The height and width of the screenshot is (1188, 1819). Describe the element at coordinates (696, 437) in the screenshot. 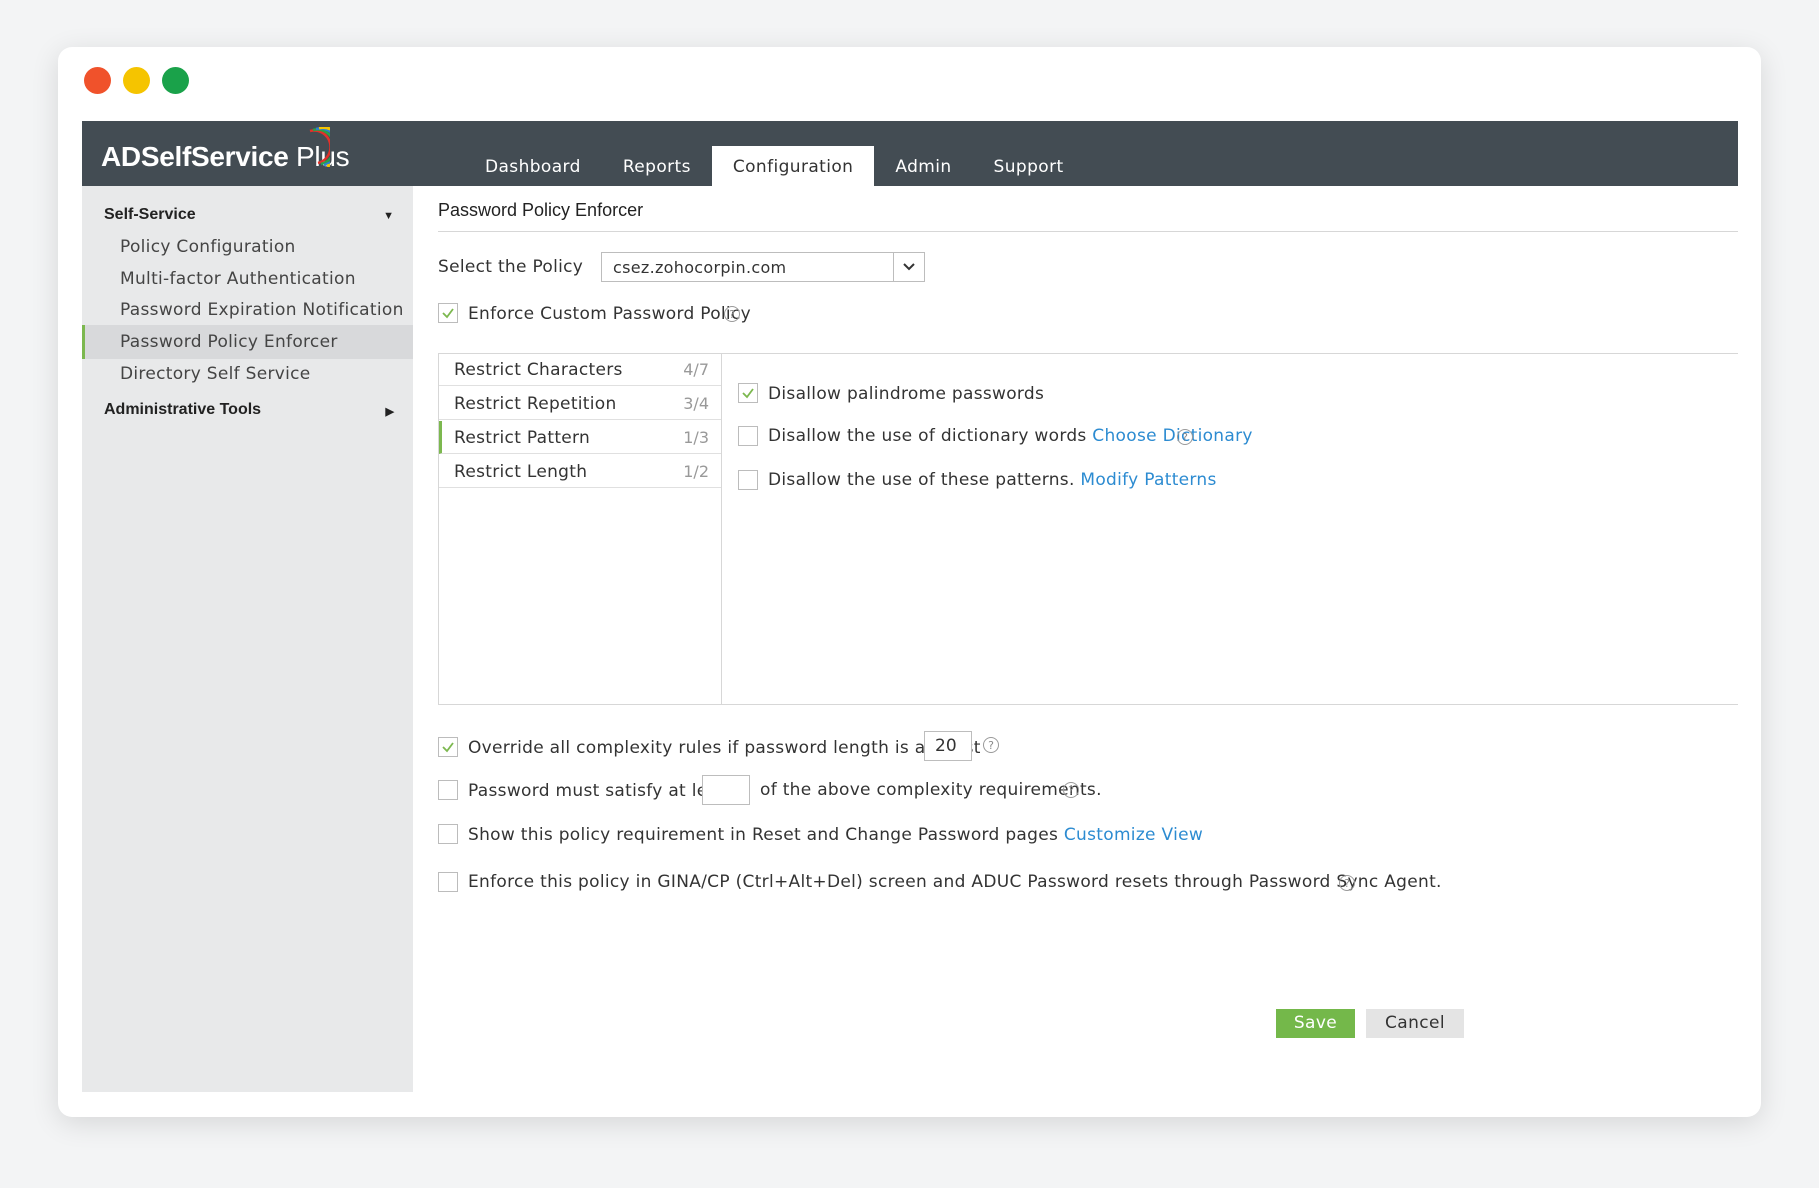

I see `rule-count: 1/3` at that location.